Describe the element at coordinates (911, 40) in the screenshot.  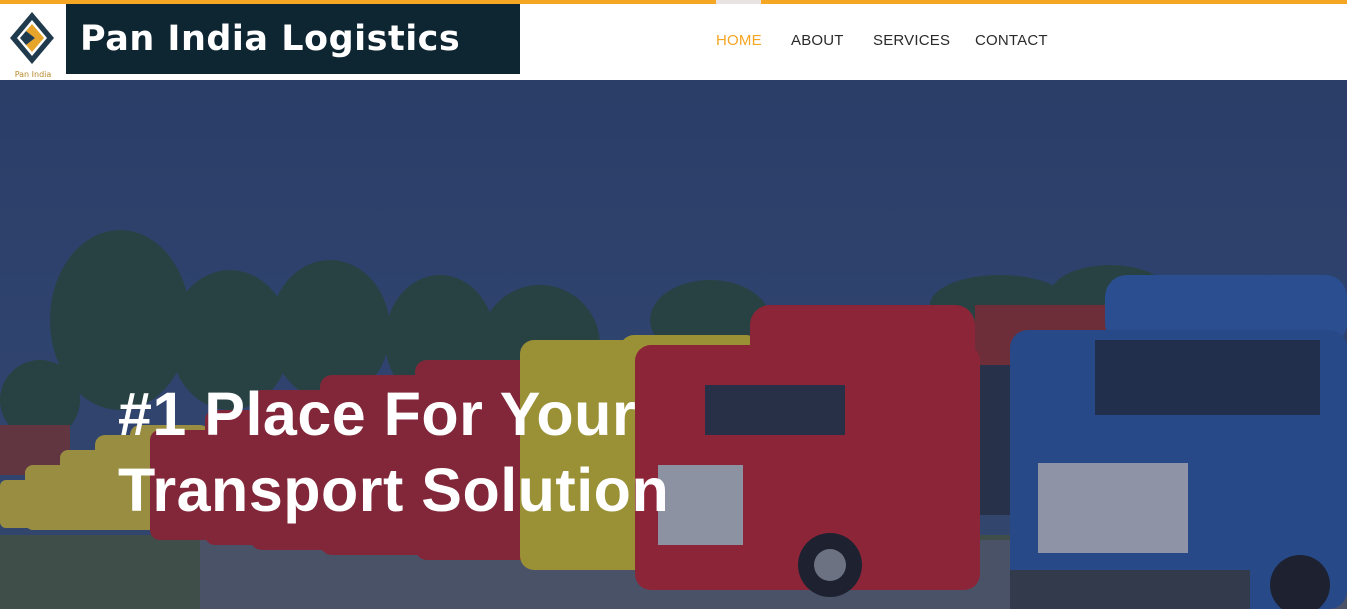
I see `nav-item-services: SERVICES` at that location.